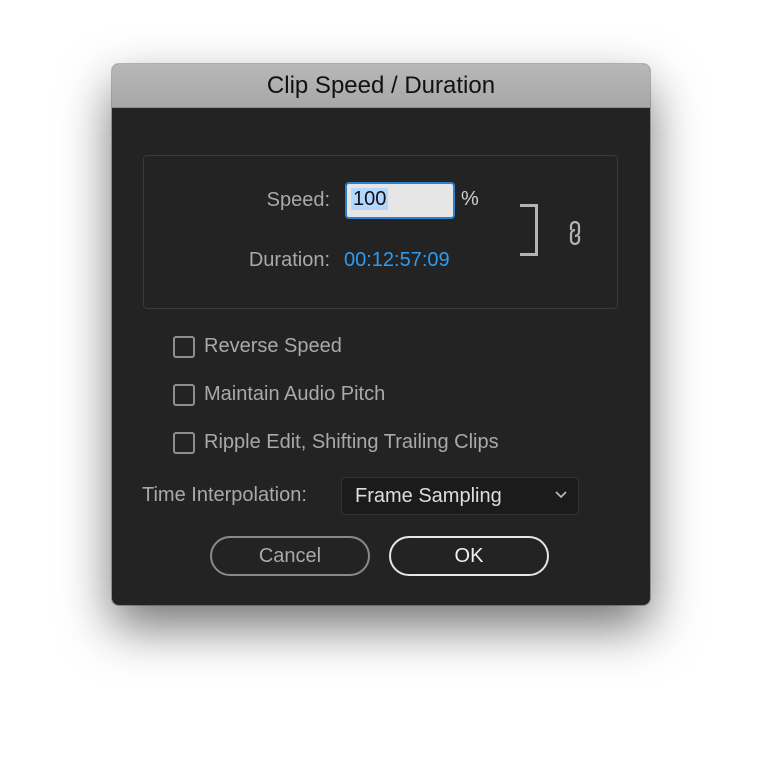  What do you see at coordinates (529, 230) in the screenshot?
I see `link-bracket` at bounding box center [529, 230].